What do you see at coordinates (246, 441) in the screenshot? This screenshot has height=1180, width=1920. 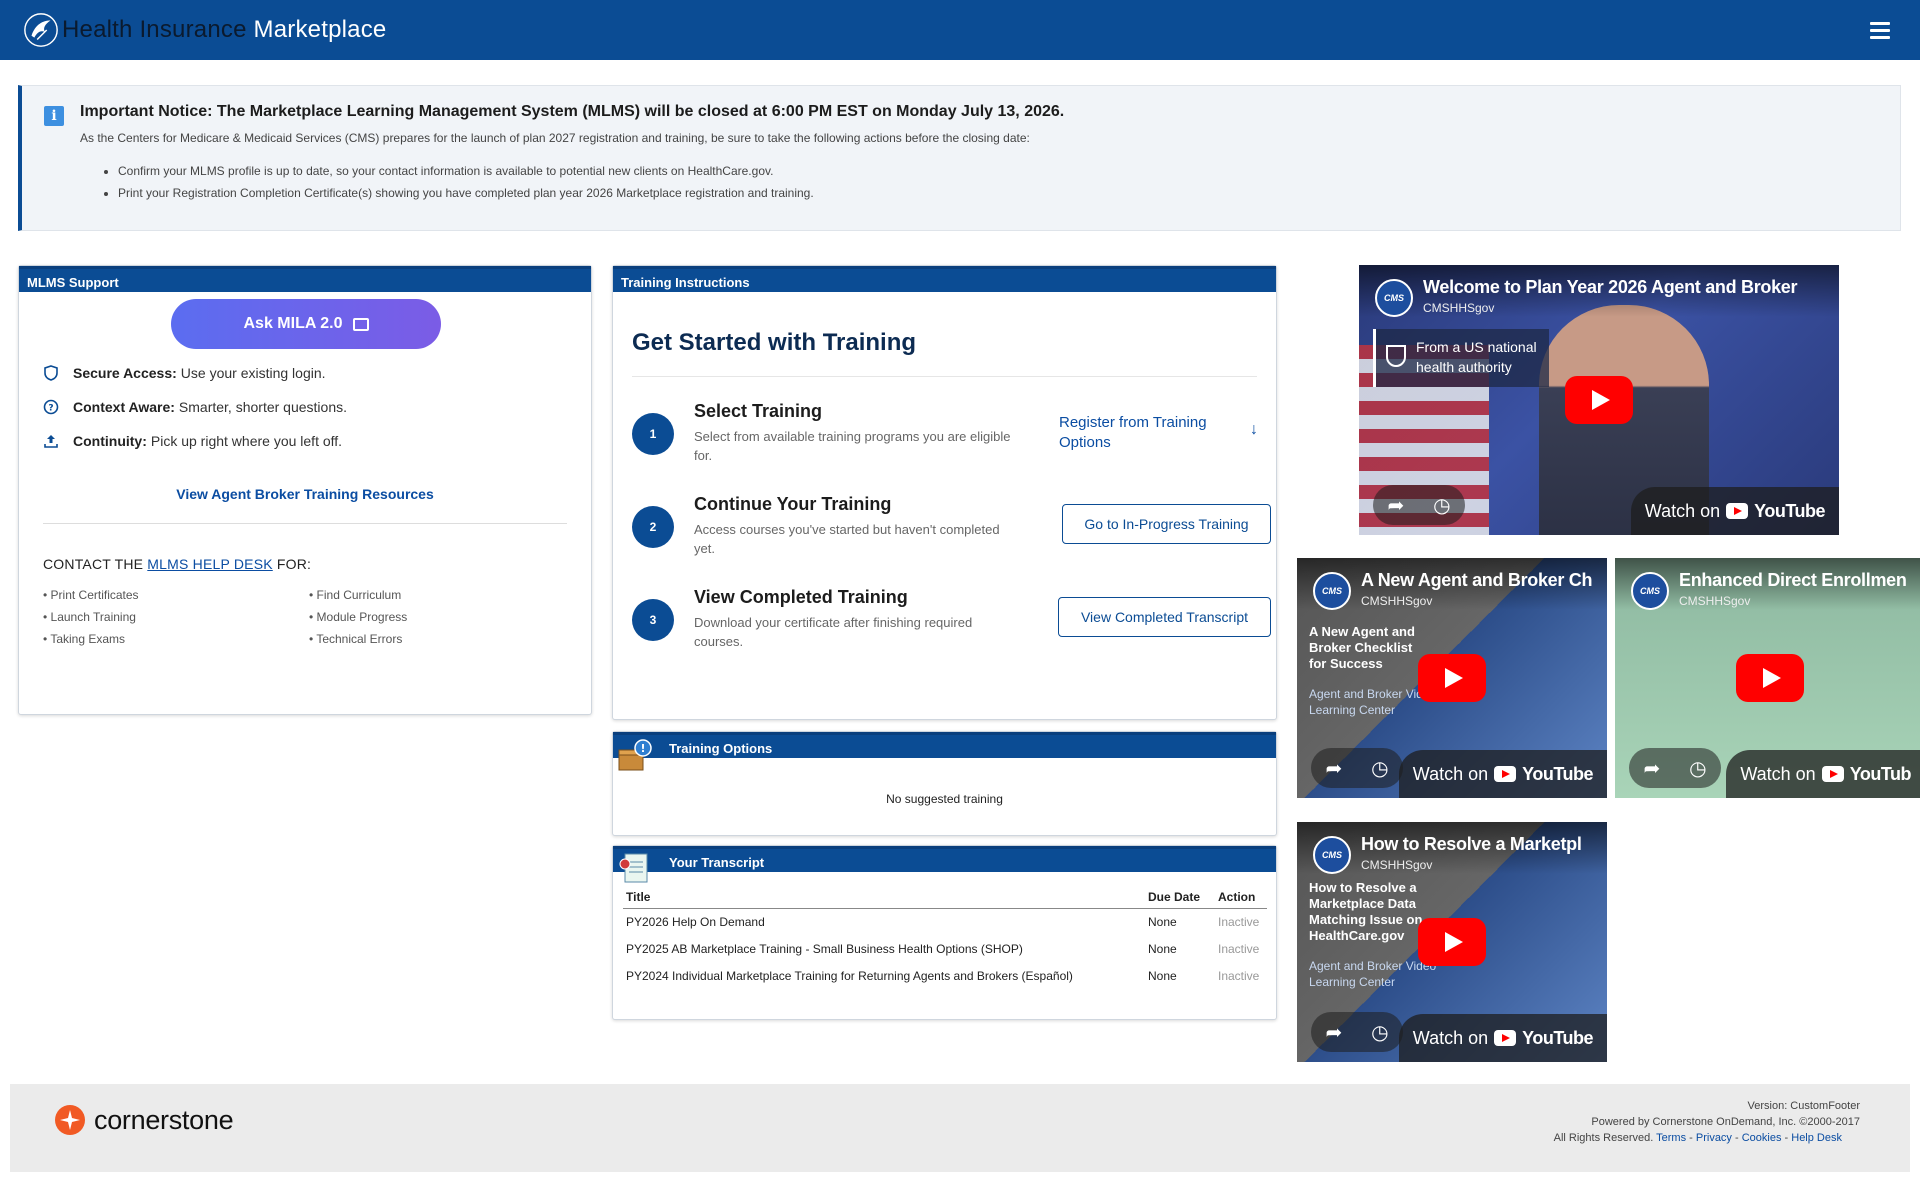 I see `feature-text: Pick up right where you left off.` at bounding box center [246, 441].